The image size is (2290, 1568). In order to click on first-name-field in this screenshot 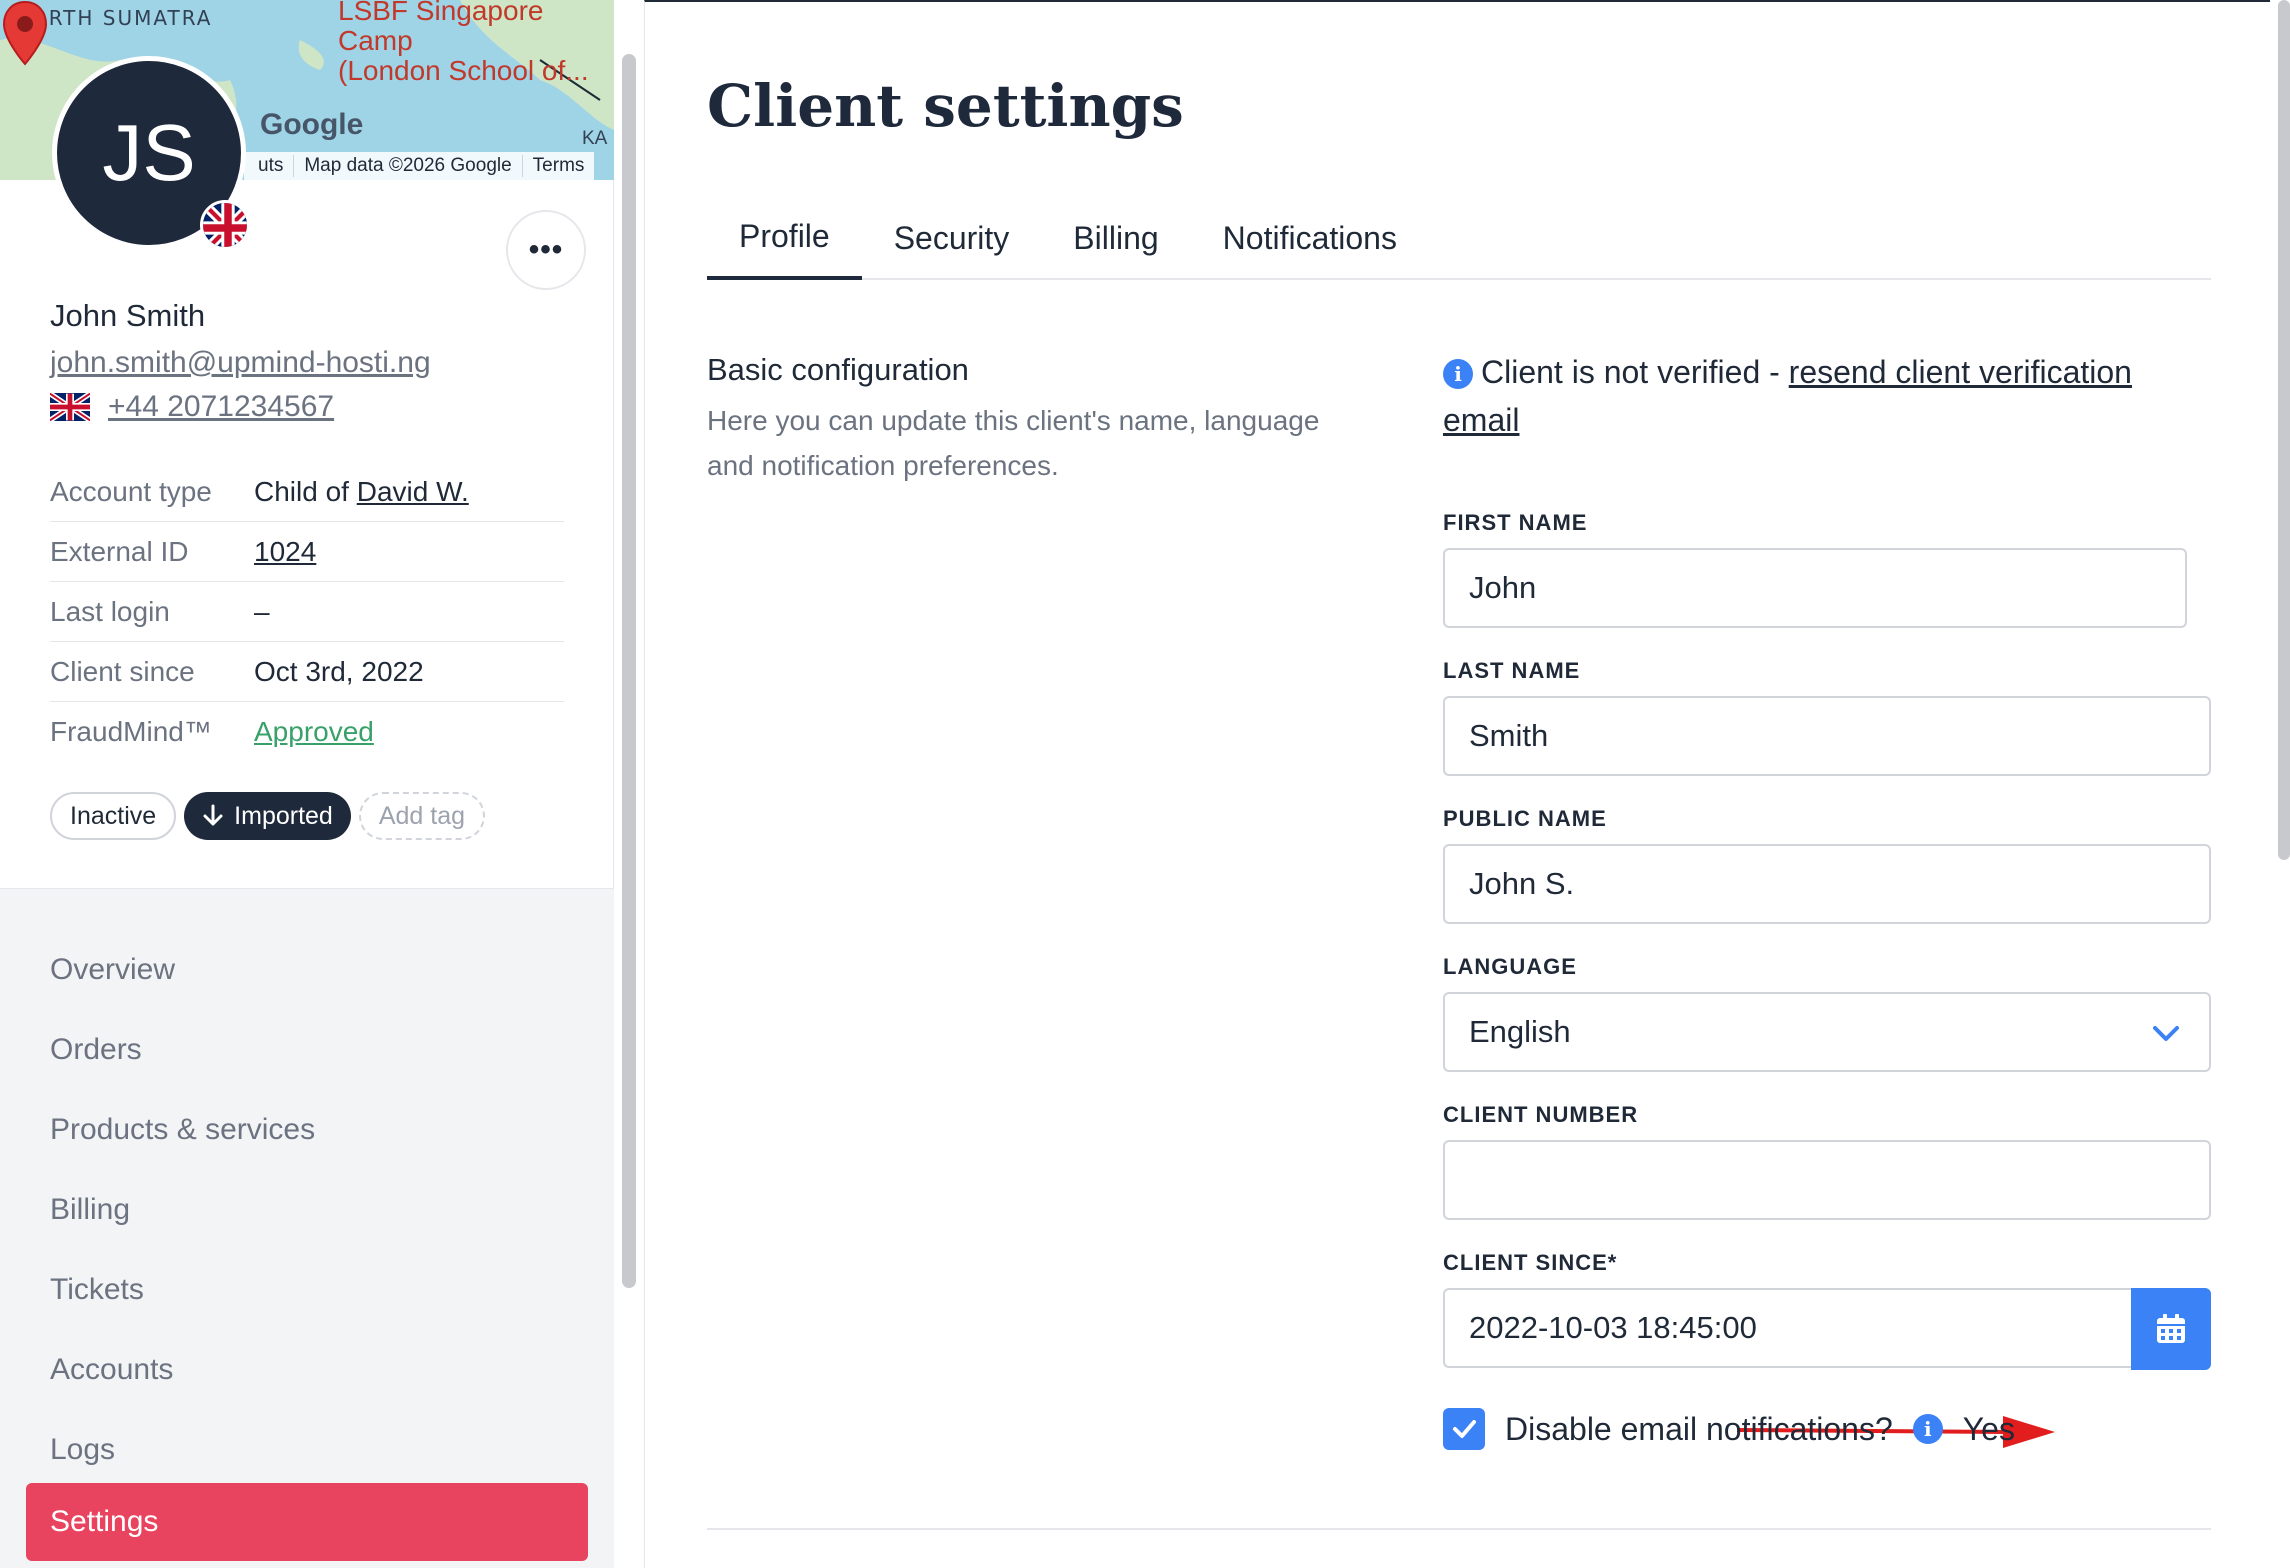, I will do `click(1815, 588)`.